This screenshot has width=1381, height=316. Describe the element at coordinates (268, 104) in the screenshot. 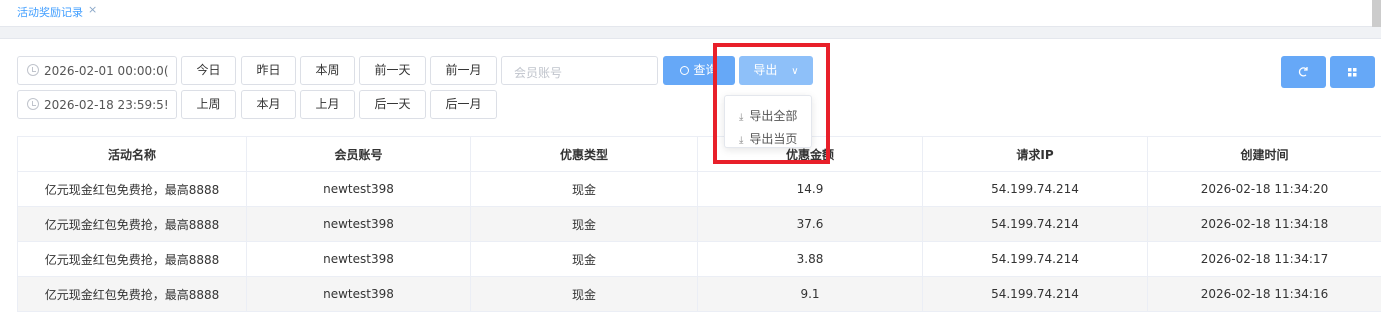

I see `this-month-button: 本月` at that location.